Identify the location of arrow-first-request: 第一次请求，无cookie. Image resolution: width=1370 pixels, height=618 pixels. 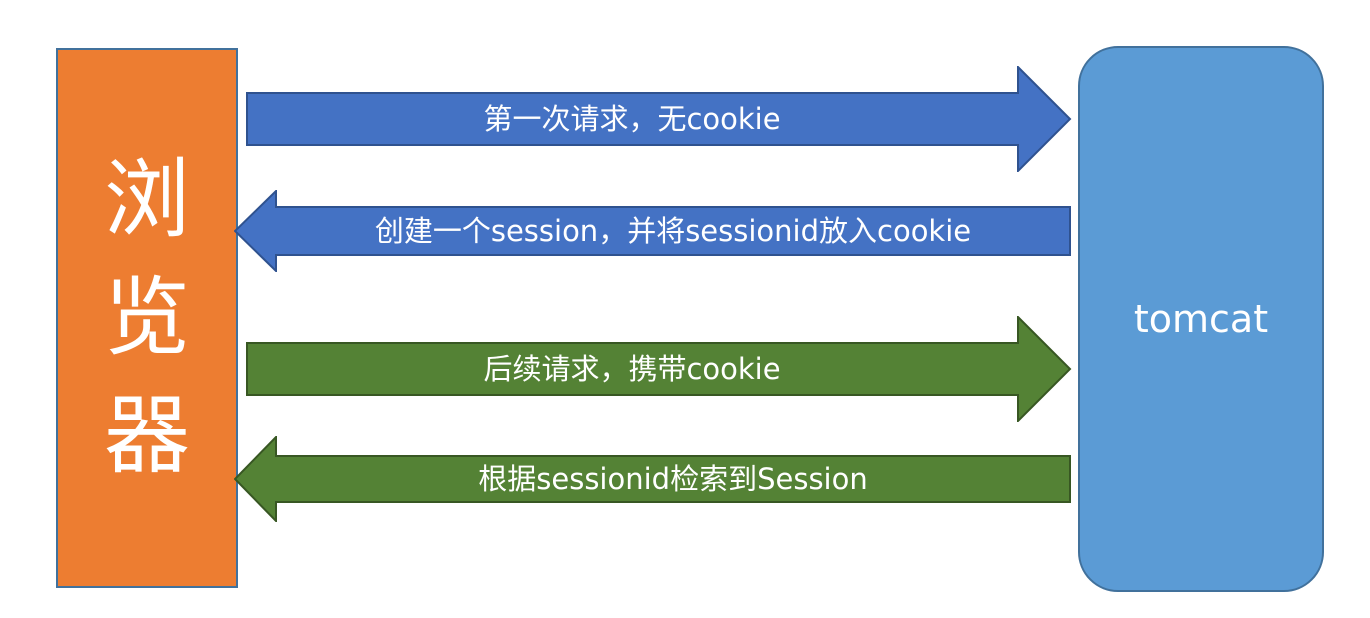
(659, 119).